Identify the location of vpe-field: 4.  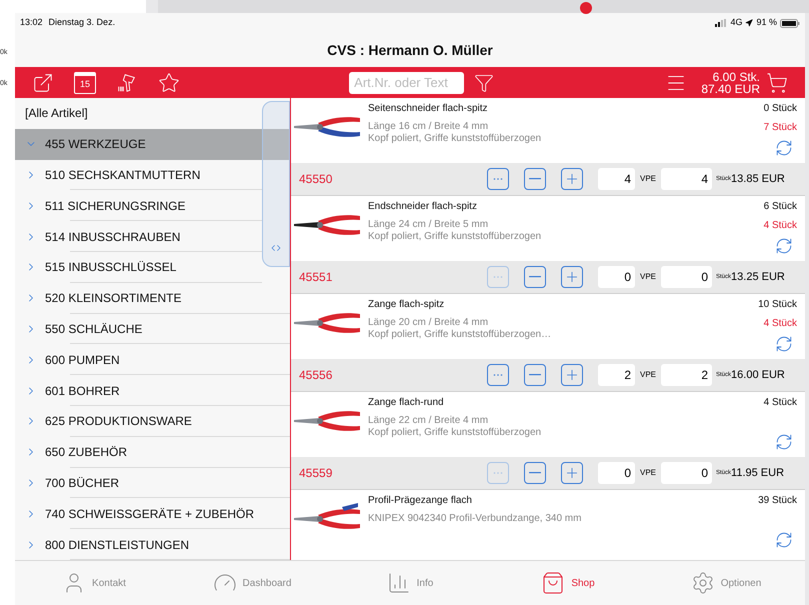
(686, 179).